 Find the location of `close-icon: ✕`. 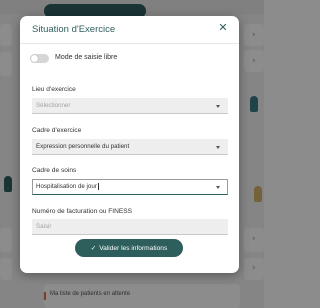

close-icon: ✕ is located at coordinates (223, 28).